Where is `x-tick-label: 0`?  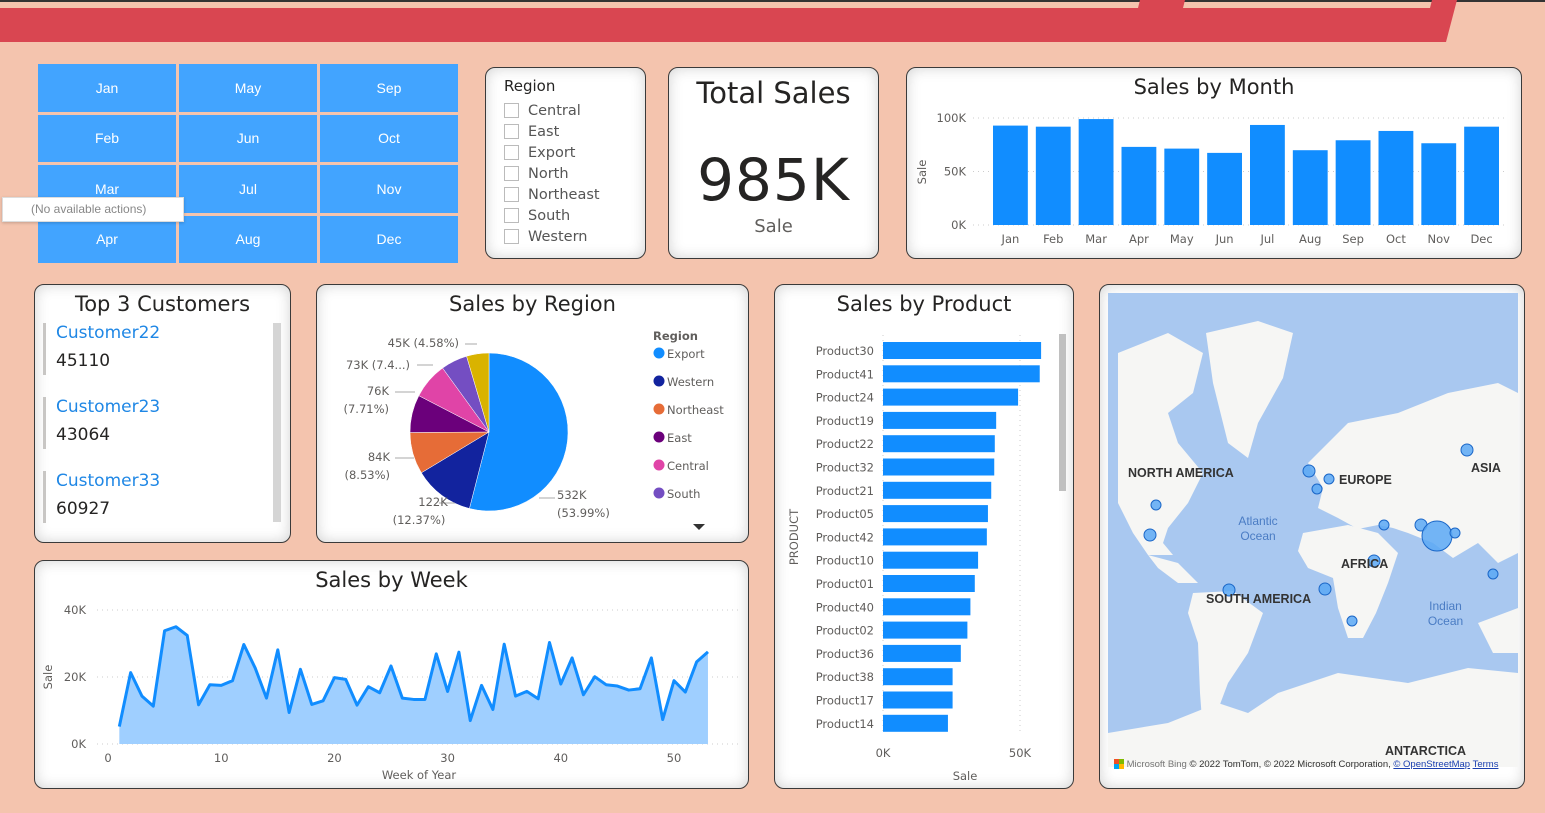 x-tick-label: 0 is located at coordinates (107, 758).